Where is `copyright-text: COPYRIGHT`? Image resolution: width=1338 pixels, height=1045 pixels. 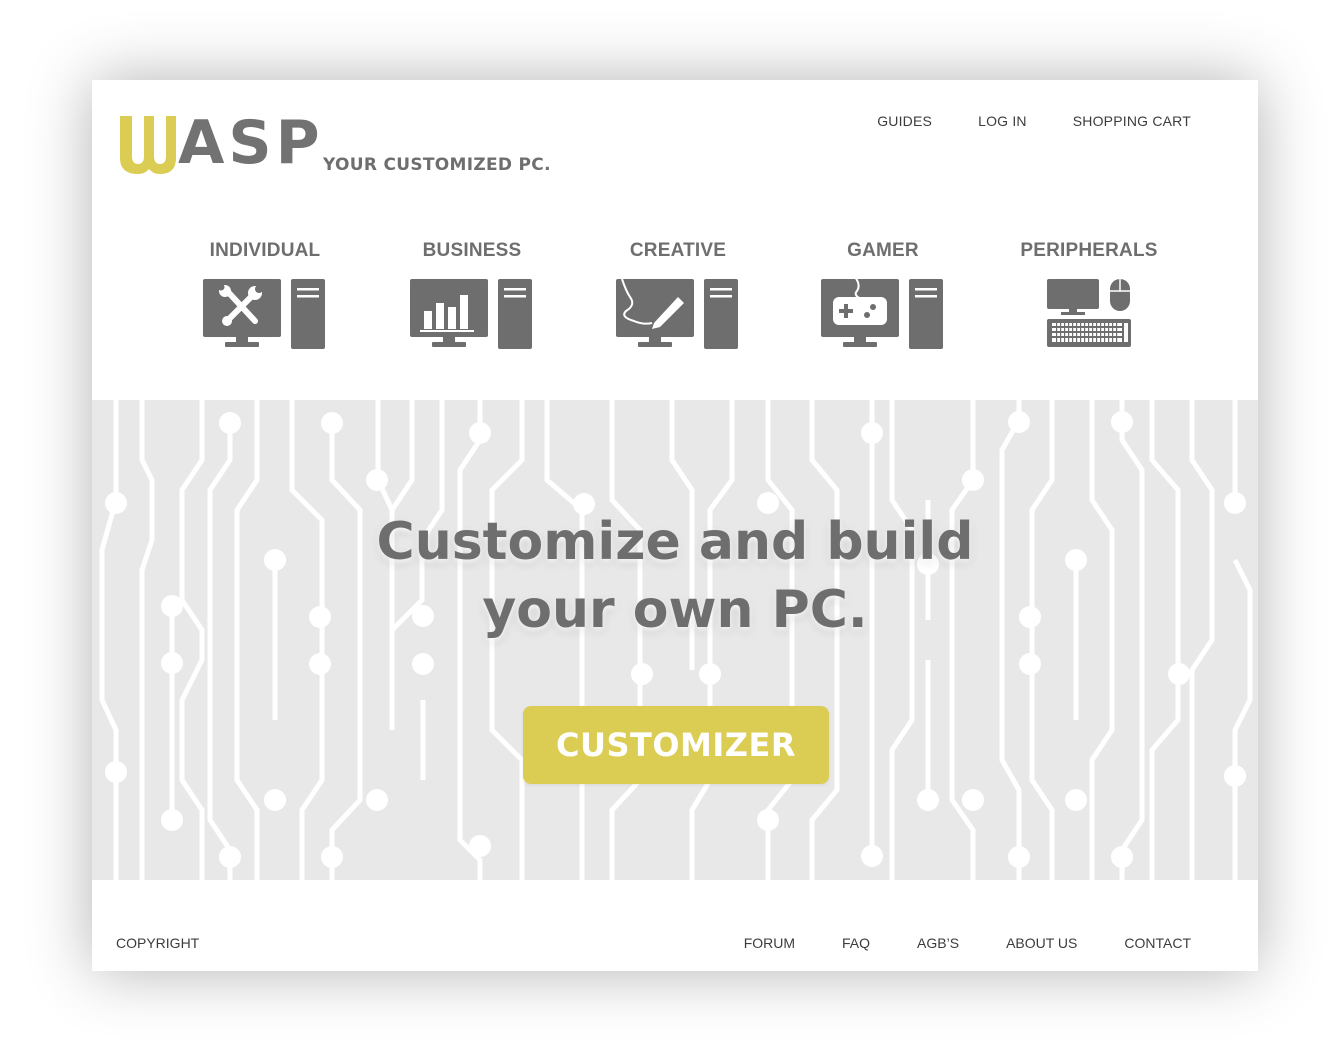 copyright-text: COPYRIGHT is located at coordinates (158, 943).